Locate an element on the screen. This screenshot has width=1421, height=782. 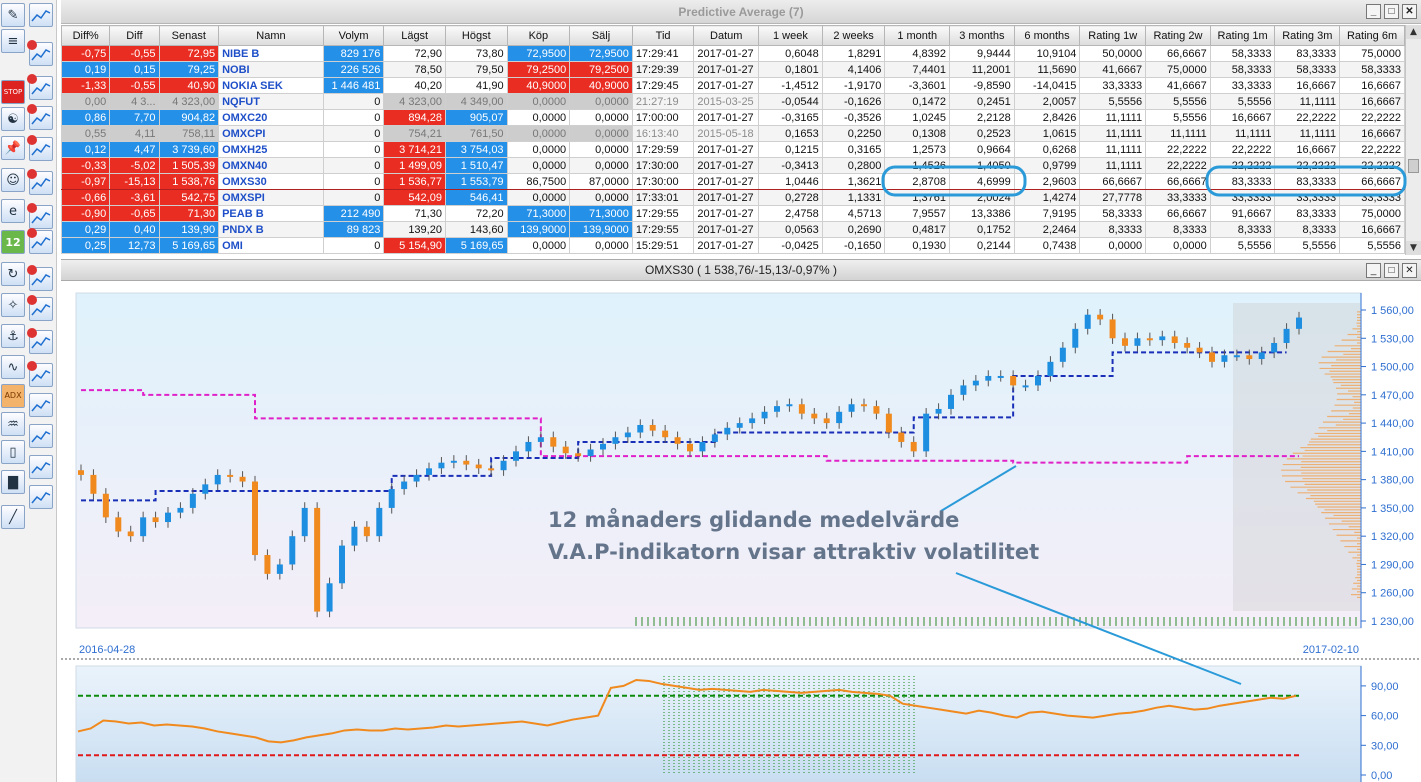
price-axis-label: 1 470,00 is located at coordinates (1392, 396).